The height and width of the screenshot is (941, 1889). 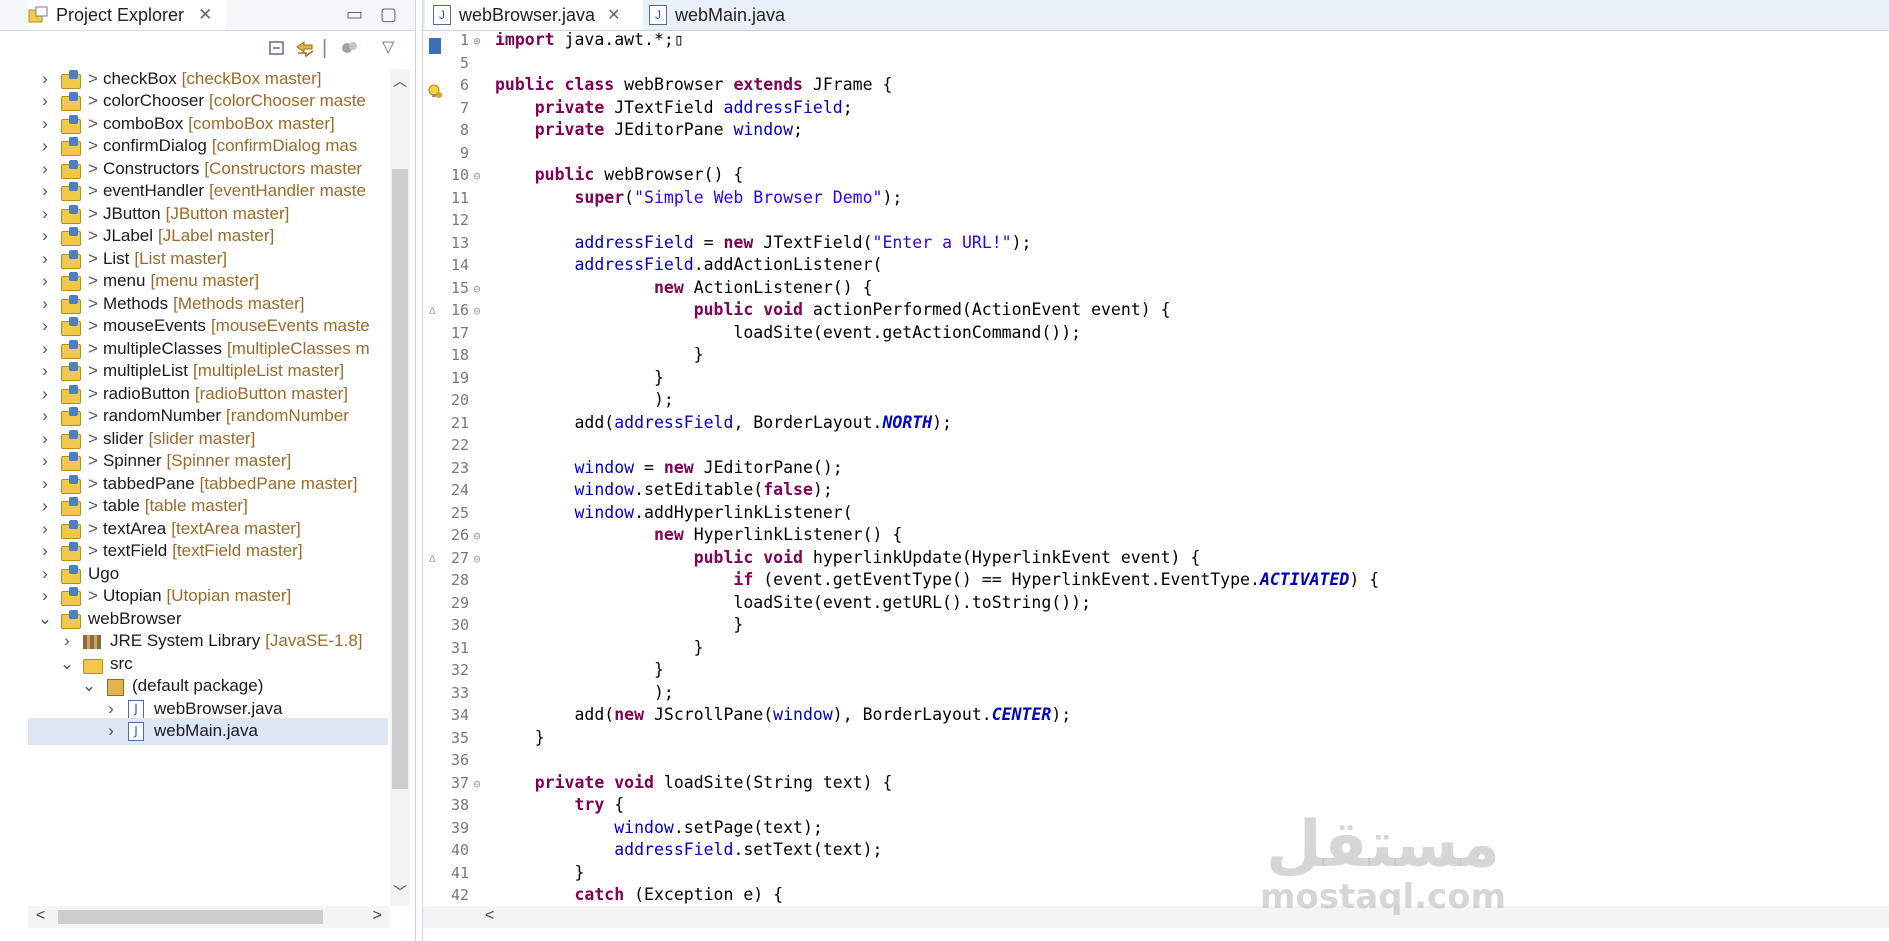 I want to click on code-line: 31 }, so click(x=563, y=648).